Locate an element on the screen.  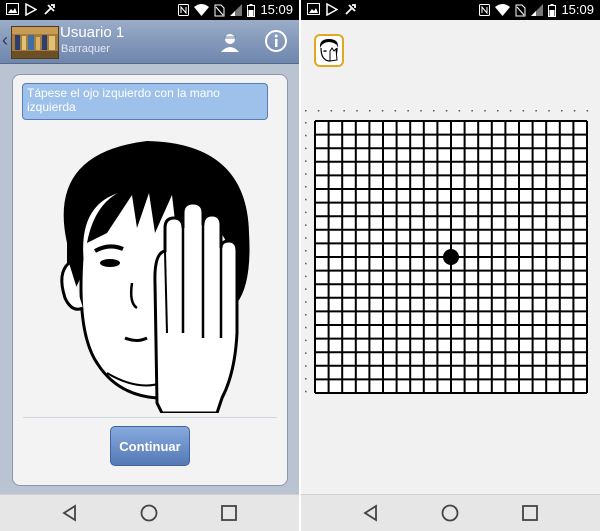
back-chevron-icon: ‹ is located at coordinates (5, 40).